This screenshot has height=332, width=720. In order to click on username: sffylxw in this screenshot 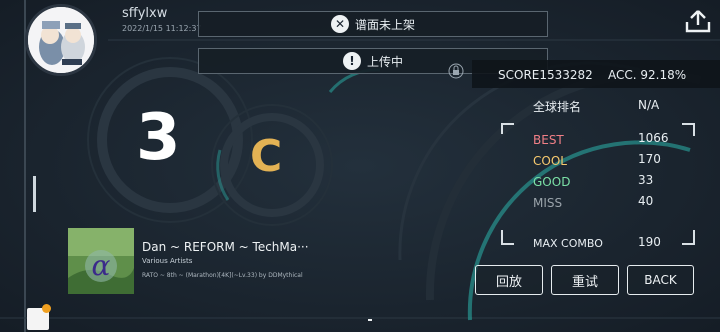, I will do `click(145, 13)`.